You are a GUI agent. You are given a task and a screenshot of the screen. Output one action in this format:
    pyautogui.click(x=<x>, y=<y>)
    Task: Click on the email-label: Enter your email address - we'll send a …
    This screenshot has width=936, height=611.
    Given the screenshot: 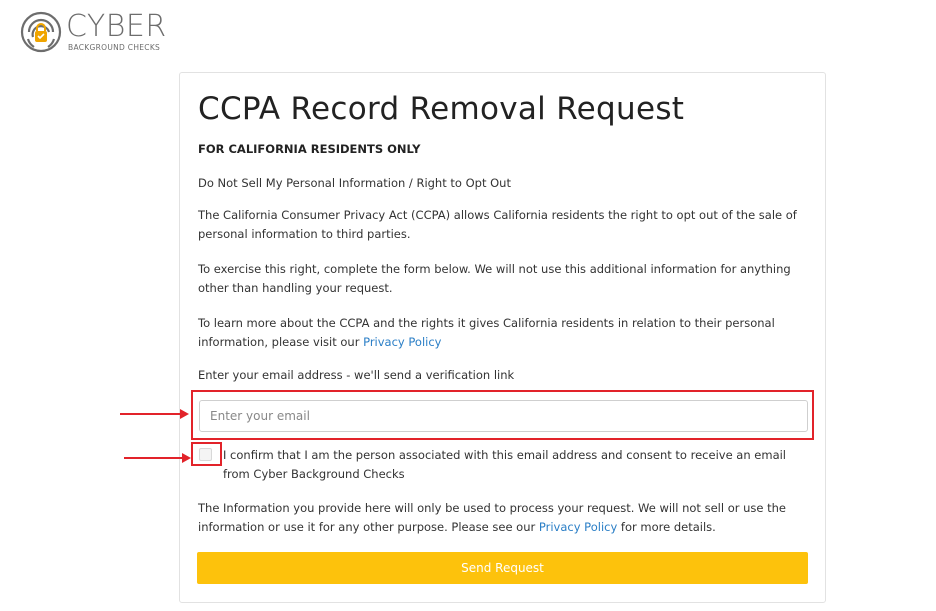 What is the action you would take?
    pyautogui.click(x=356, y=375)
    